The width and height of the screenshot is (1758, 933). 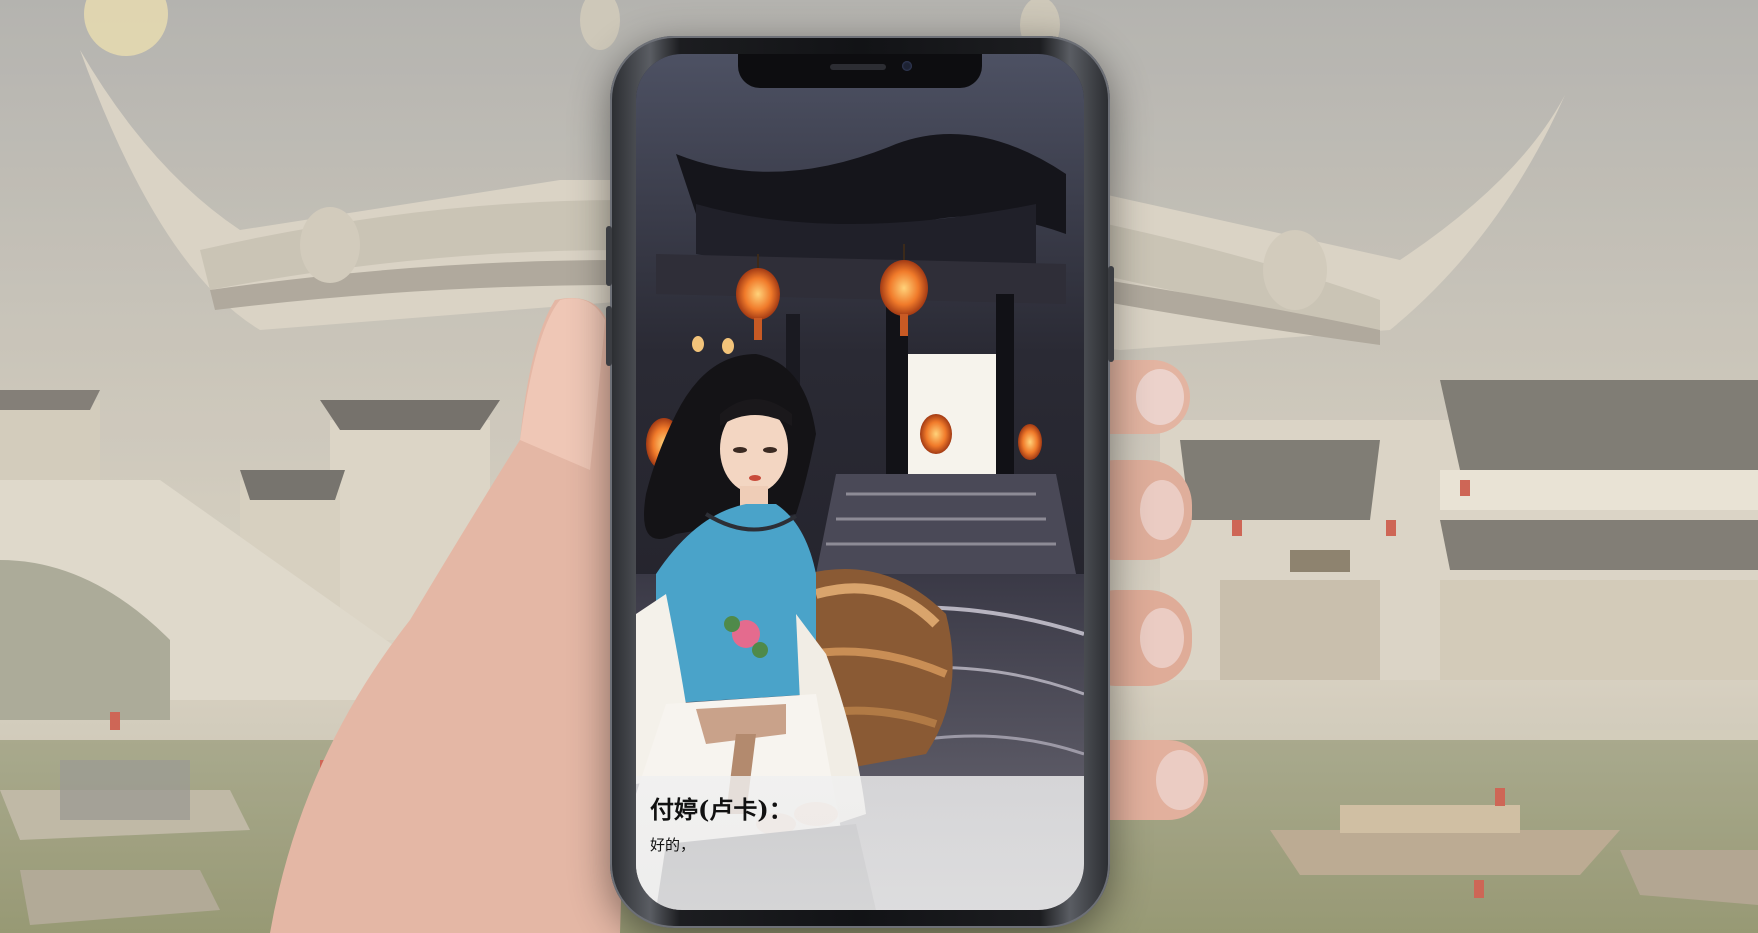 What do you see at coordinates (721, 809) in the screenshot?
I see `speaker-name: 付婷(卢卡)：` at bounding box center [721, 809].